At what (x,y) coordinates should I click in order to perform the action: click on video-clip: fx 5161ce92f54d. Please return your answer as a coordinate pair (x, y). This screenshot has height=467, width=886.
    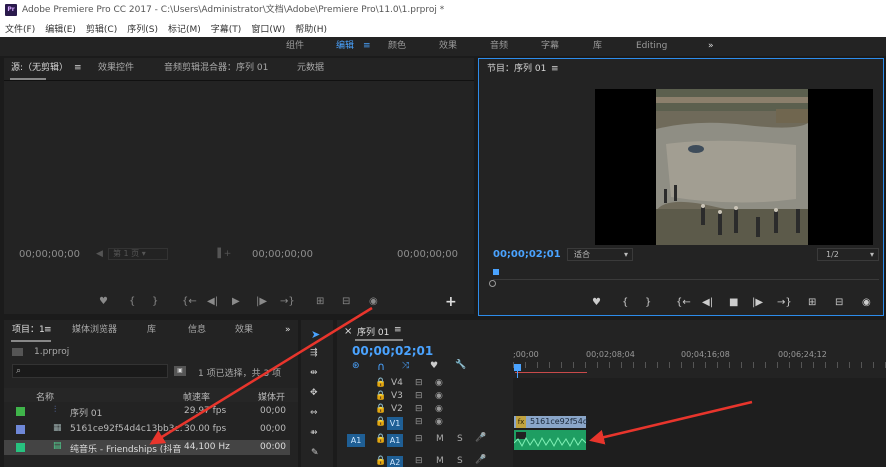
    Looking at the image, I should click on (551, 422).